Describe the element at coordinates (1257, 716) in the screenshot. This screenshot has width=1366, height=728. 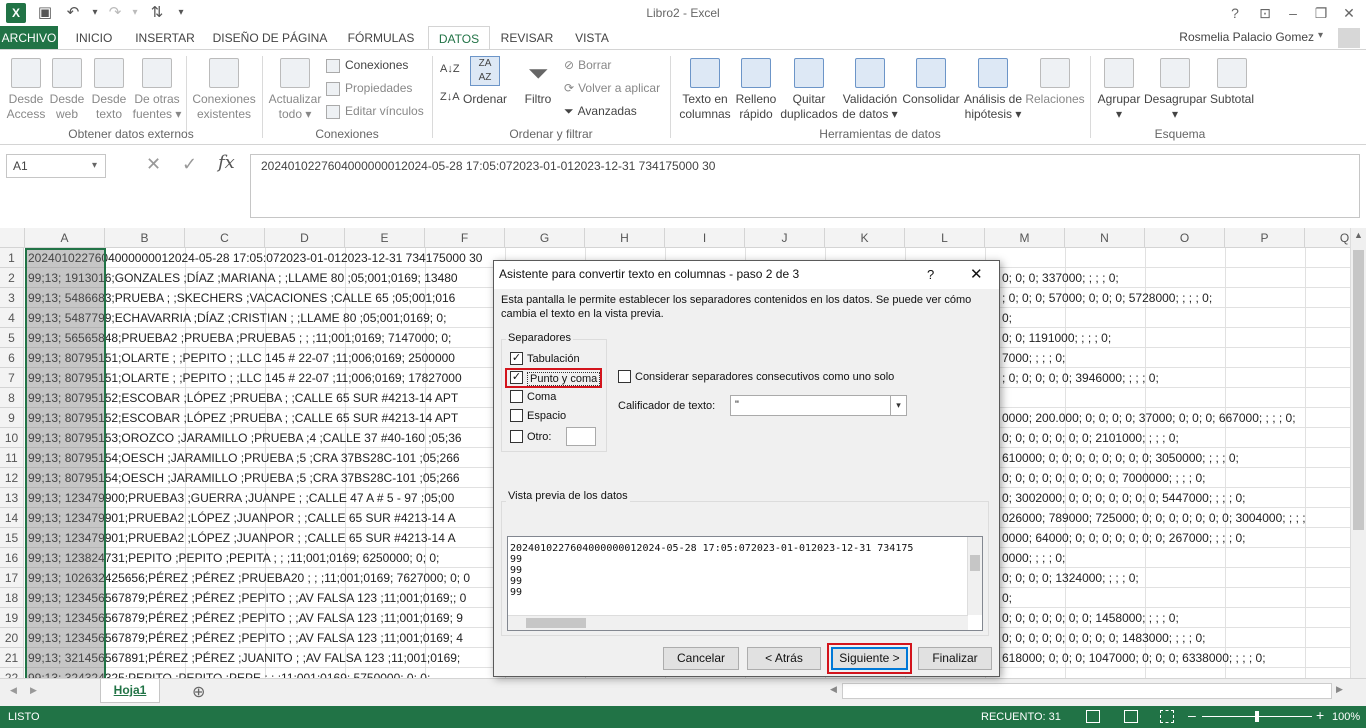
I see `zoom-slider-thumb` at that location.